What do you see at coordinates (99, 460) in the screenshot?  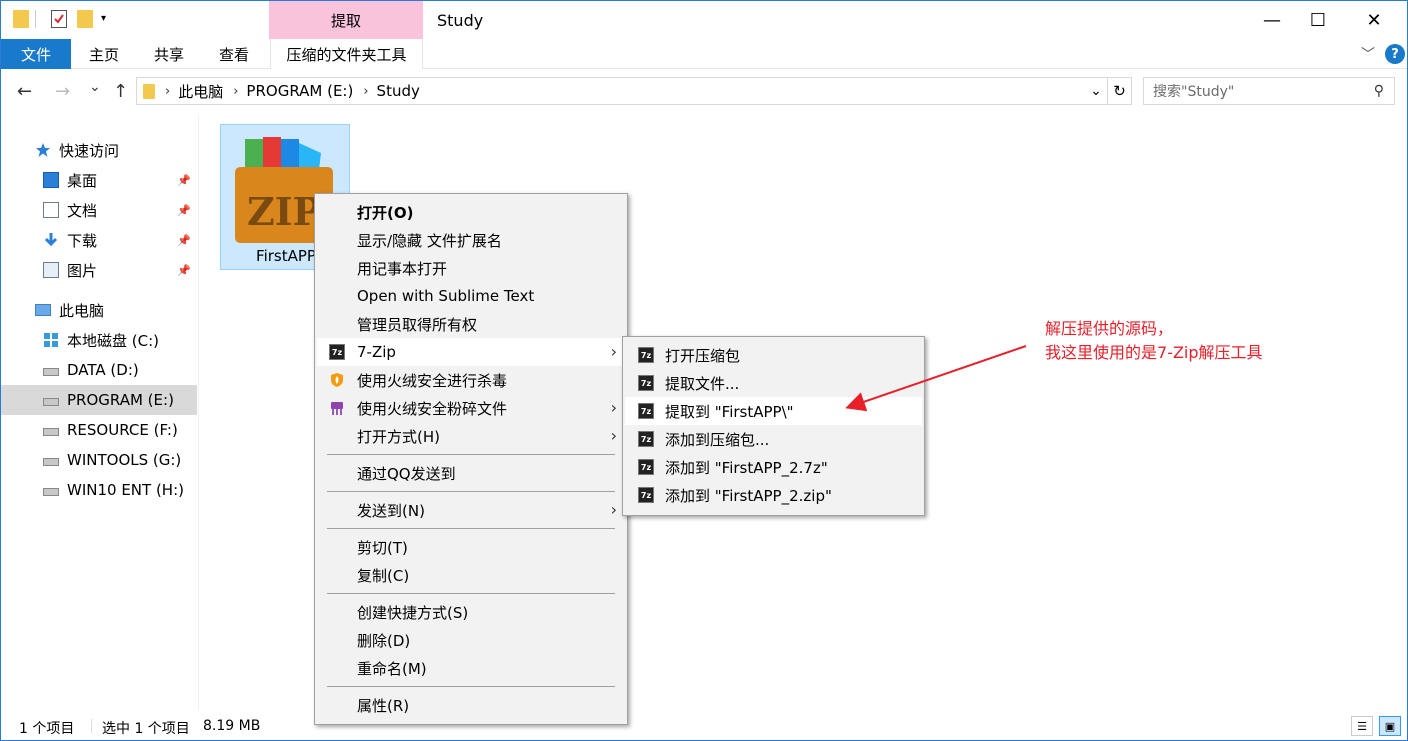 I see `sidebar-item-drive-g: WINTOOLS (G:)` at bounding box center [99, 460].